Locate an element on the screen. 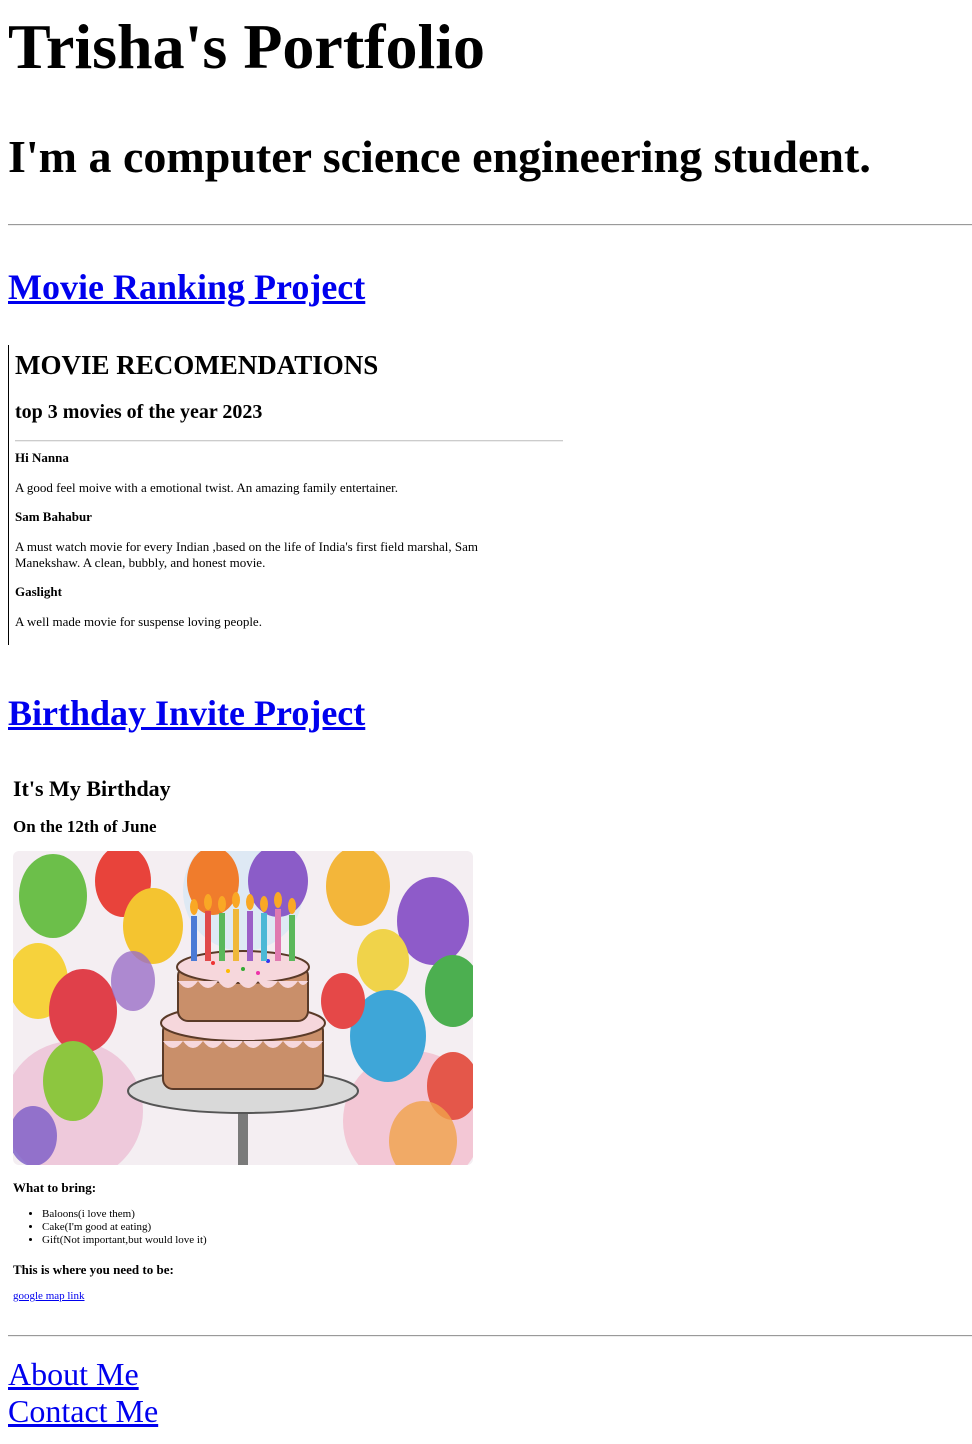 This screenshot has height=1444, width=972. movie-project-link: Movie Ranking Project is located at coordinates (186, 287).